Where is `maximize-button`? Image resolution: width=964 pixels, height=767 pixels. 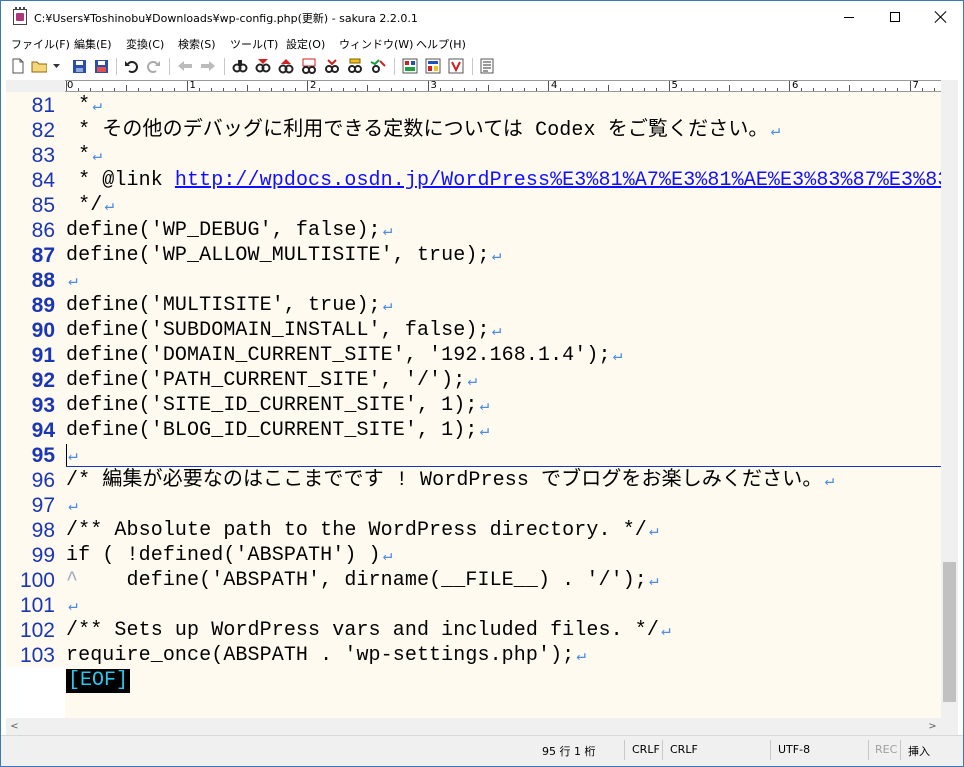
maximize-button is located at coordinates (895, 17).